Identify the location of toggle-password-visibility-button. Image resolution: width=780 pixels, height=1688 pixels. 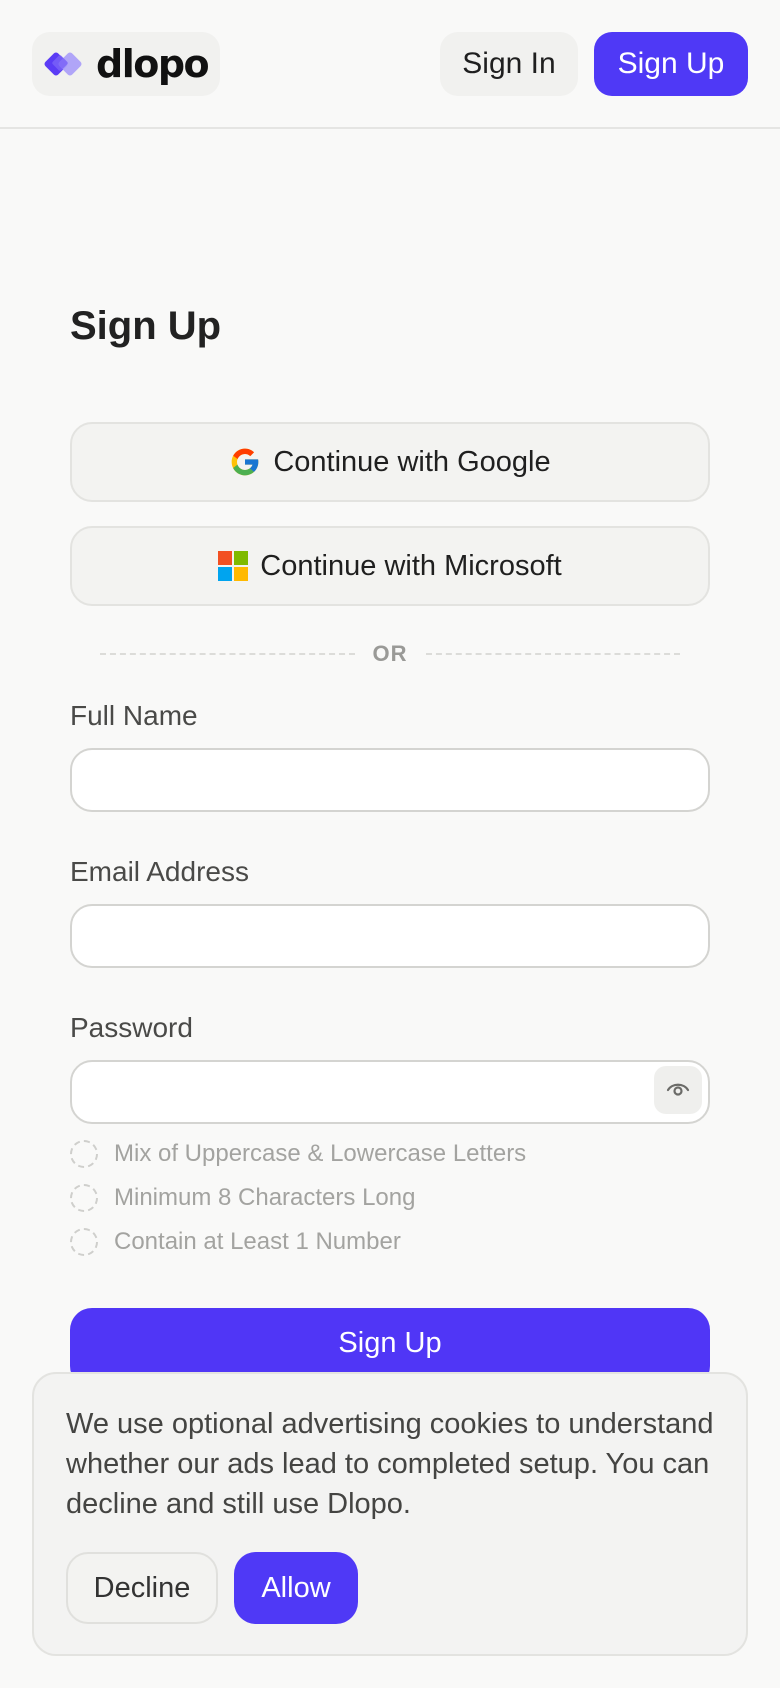
(678, 1090).